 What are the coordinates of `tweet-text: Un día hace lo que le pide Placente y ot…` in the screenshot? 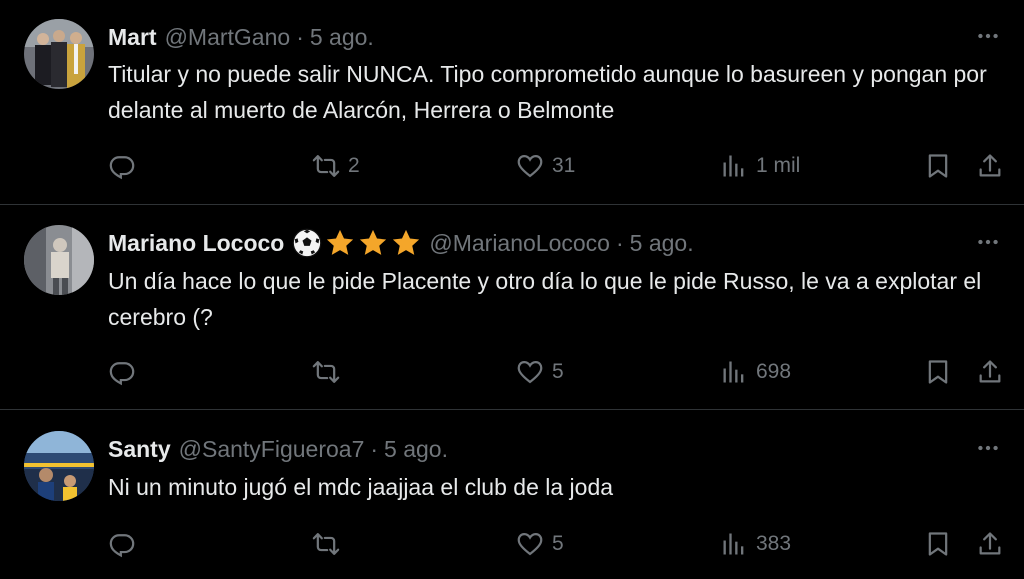 It's located at (545, 299).